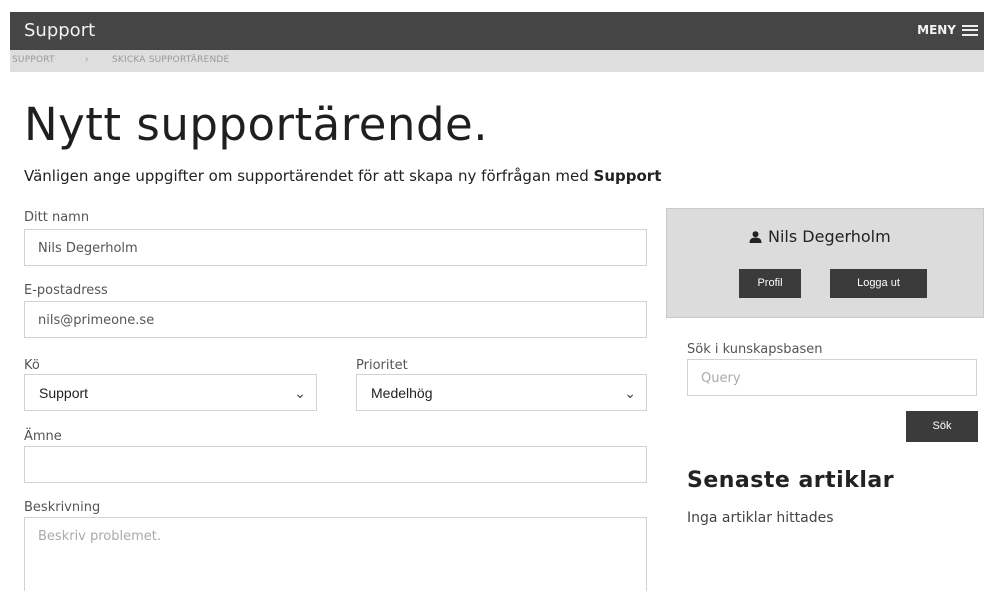  I want to click on name-value: Nils Degerholm, so click(88, 248).